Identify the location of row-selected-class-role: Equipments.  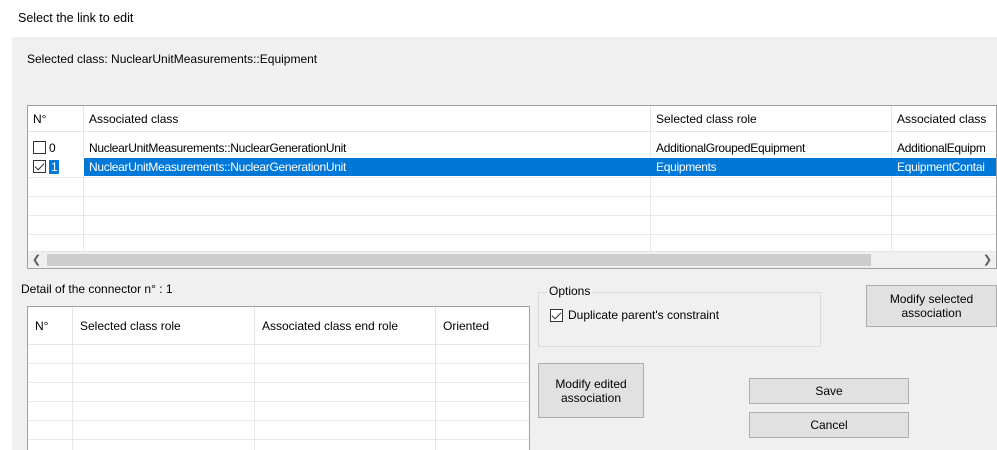
(771, 167).